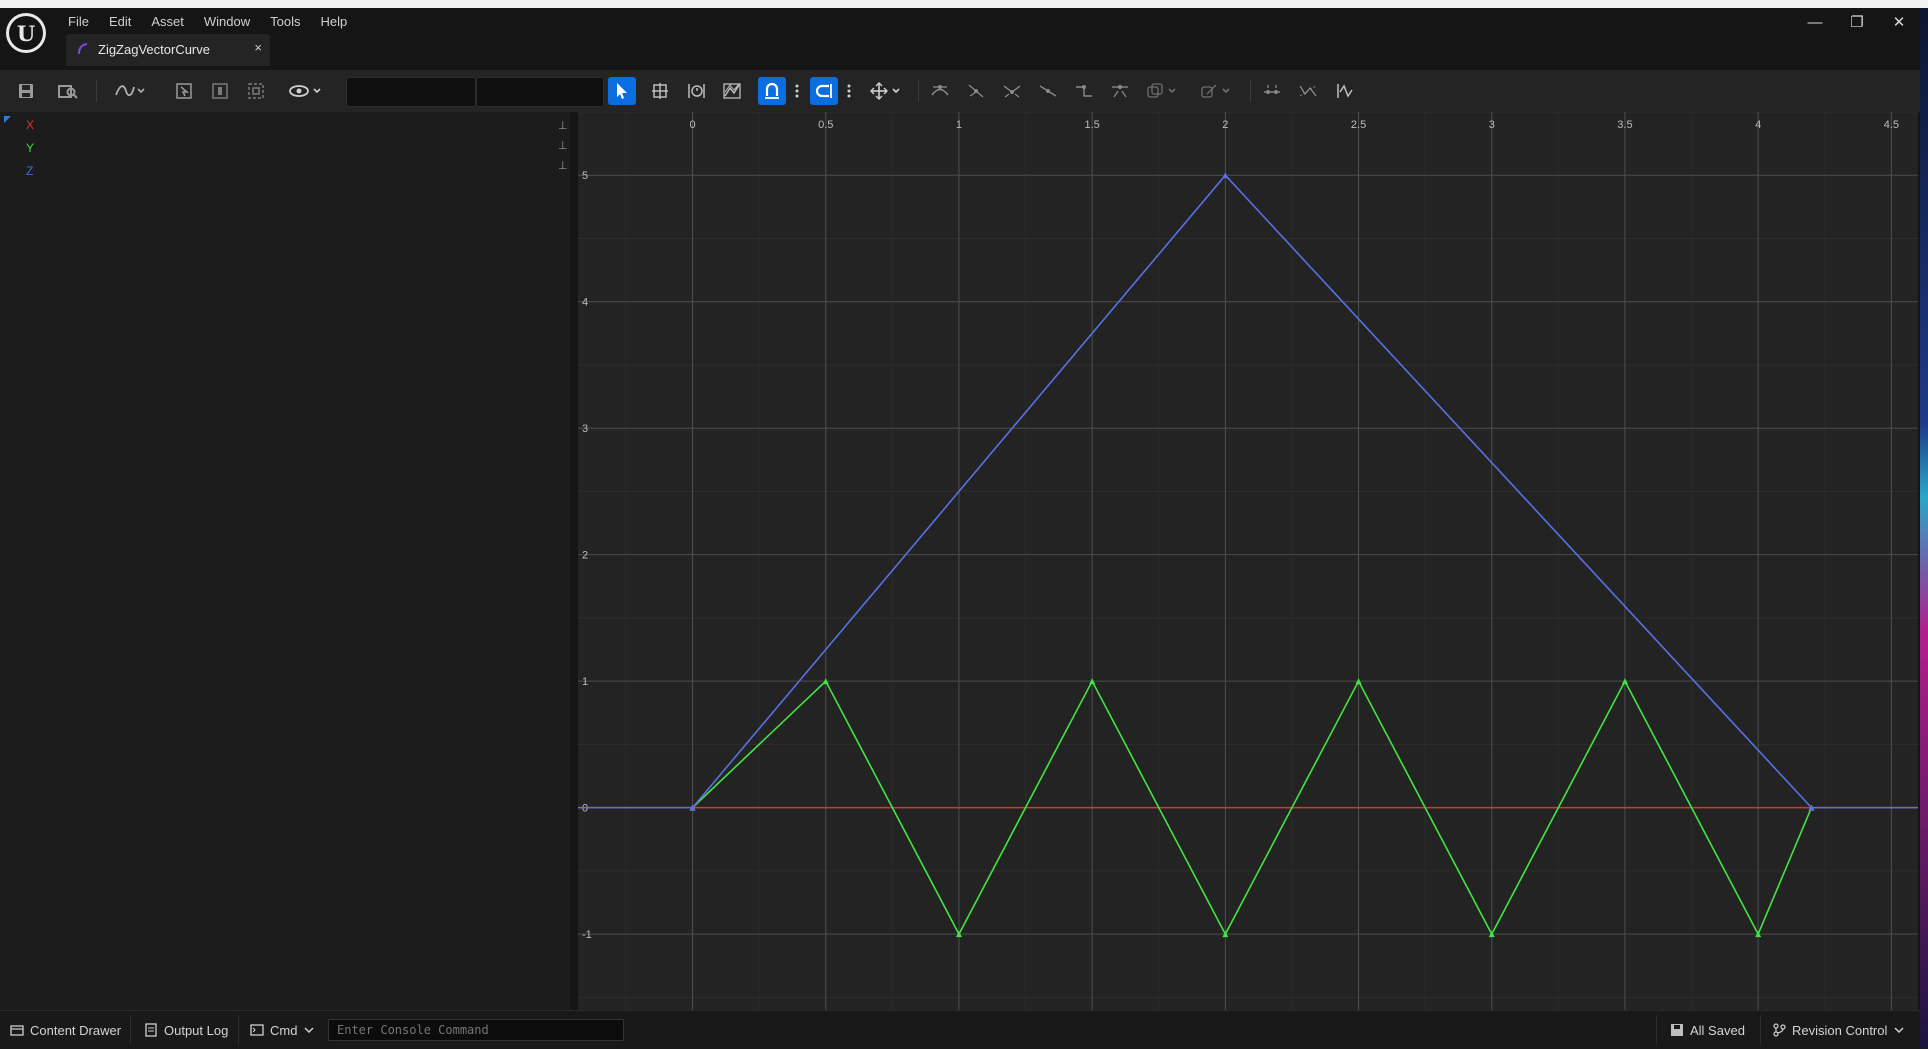  I want to click on menu-bar: File Edit Asset Window Tools Help, so click(207, 22).